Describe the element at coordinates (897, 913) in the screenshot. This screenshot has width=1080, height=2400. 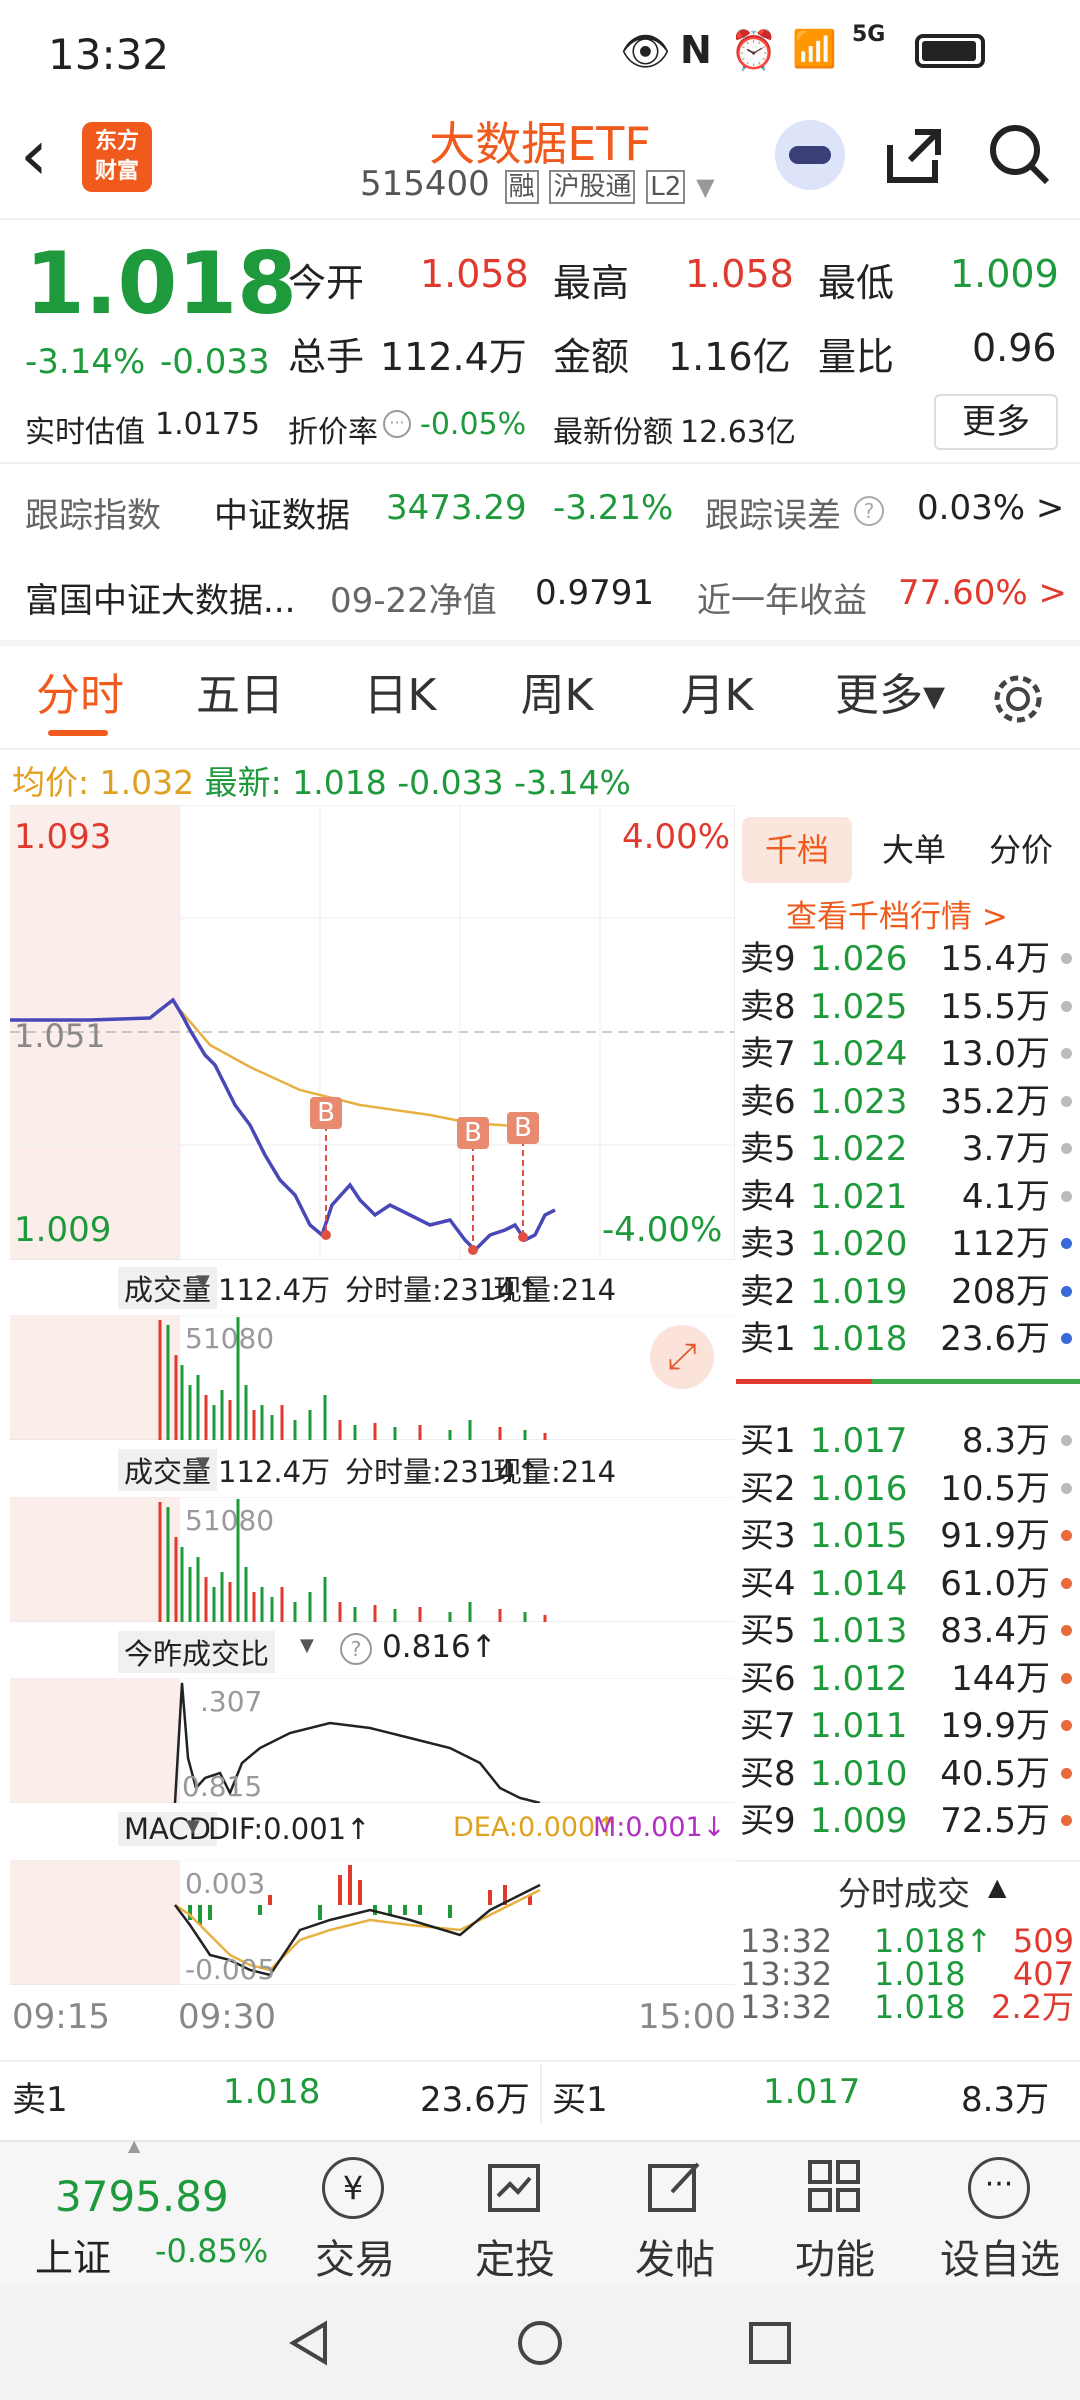
I see `depth-link: 查看千档行情 >` at that location.